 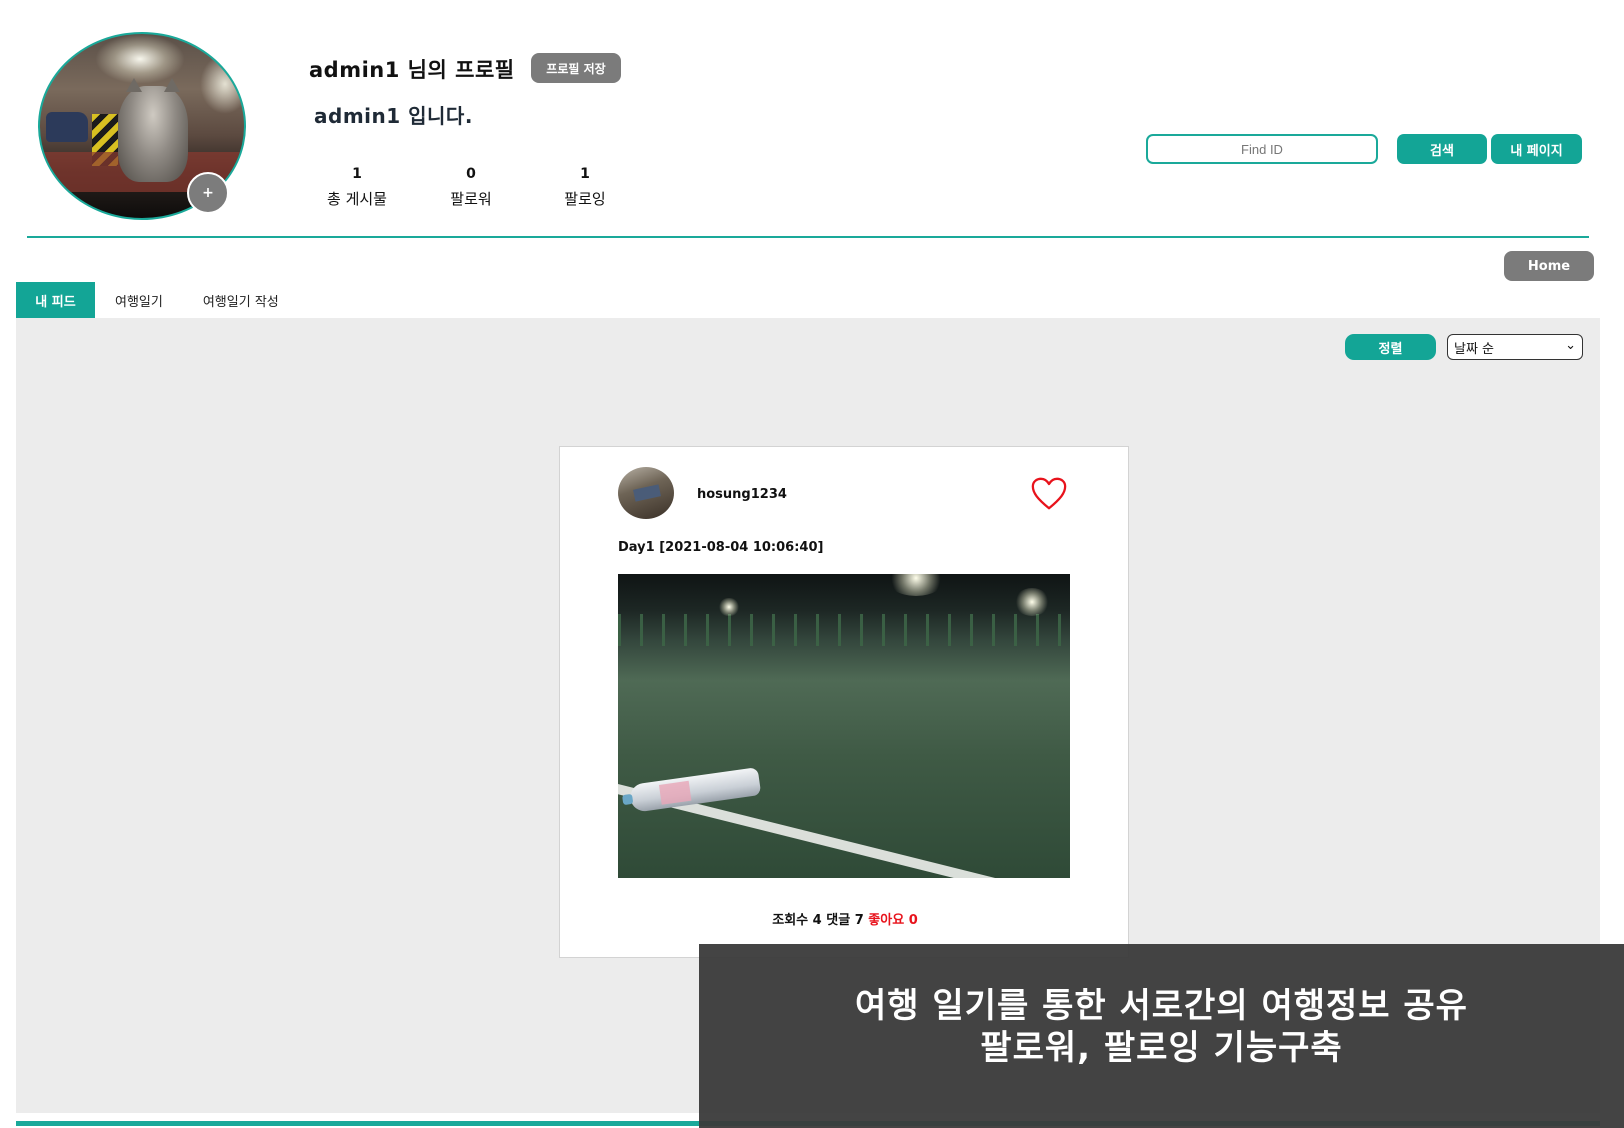 I want to click on post-meta: 조회수 4 댓글 7 좋아요 0, so click(x=845, y=918).